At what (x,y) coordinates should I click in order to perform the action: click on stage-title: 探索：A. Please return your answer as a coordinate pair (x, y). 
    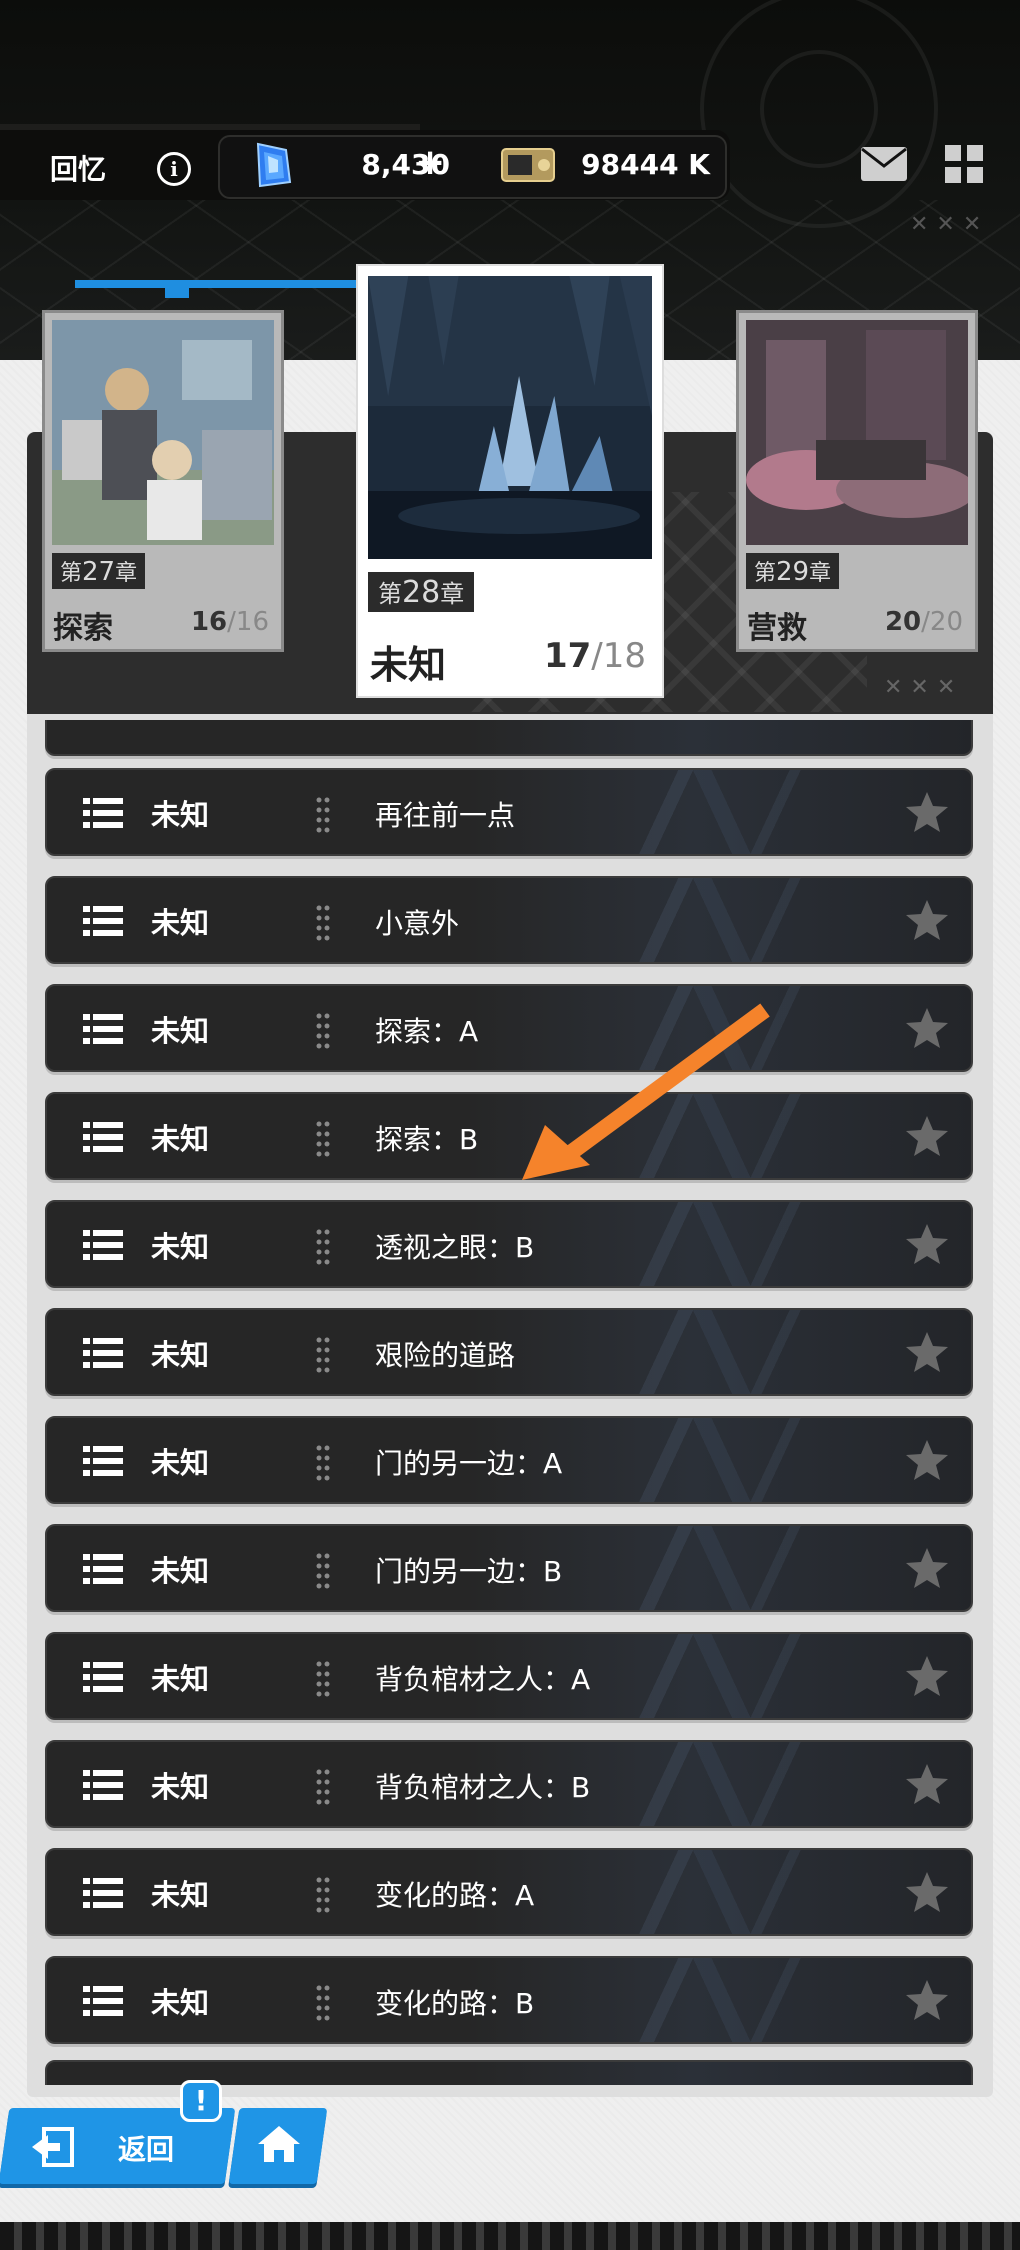
    Looking at the image, I should click on (427, 1031).